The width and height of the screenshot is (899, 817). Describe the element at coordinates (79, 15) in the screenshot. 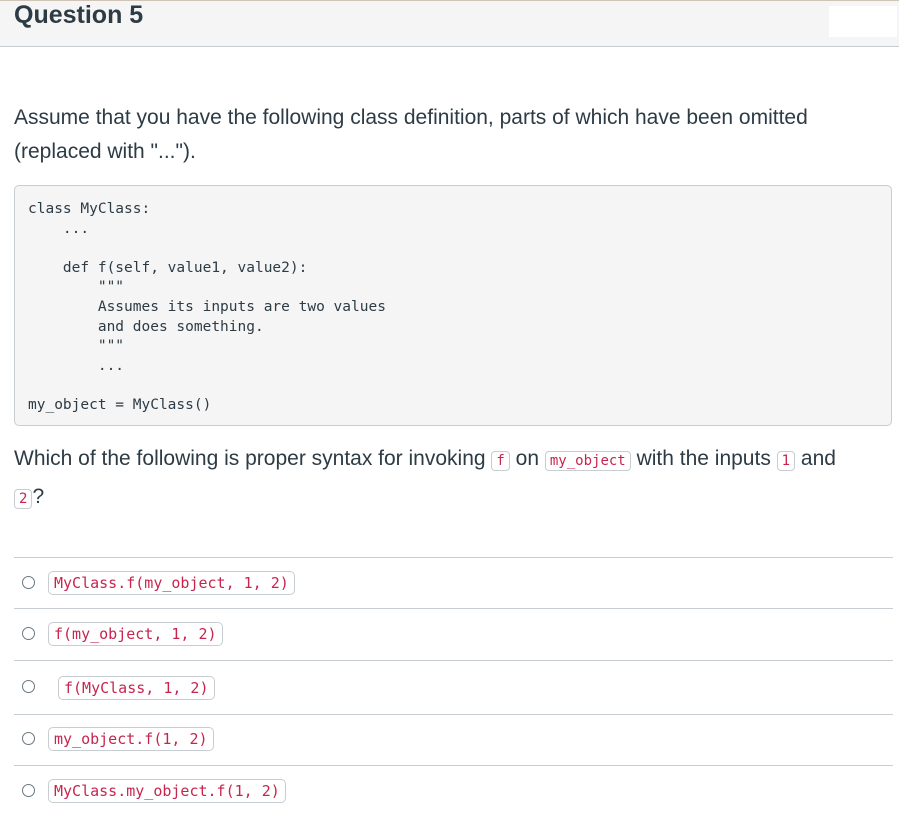

I see `question-title: Question 5` at that location.